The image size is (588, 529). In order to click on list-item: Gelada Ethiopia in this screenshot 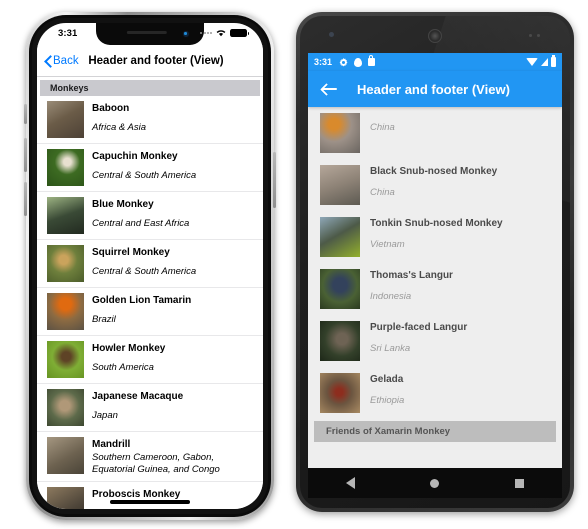, I will do `click(435, 393)`.